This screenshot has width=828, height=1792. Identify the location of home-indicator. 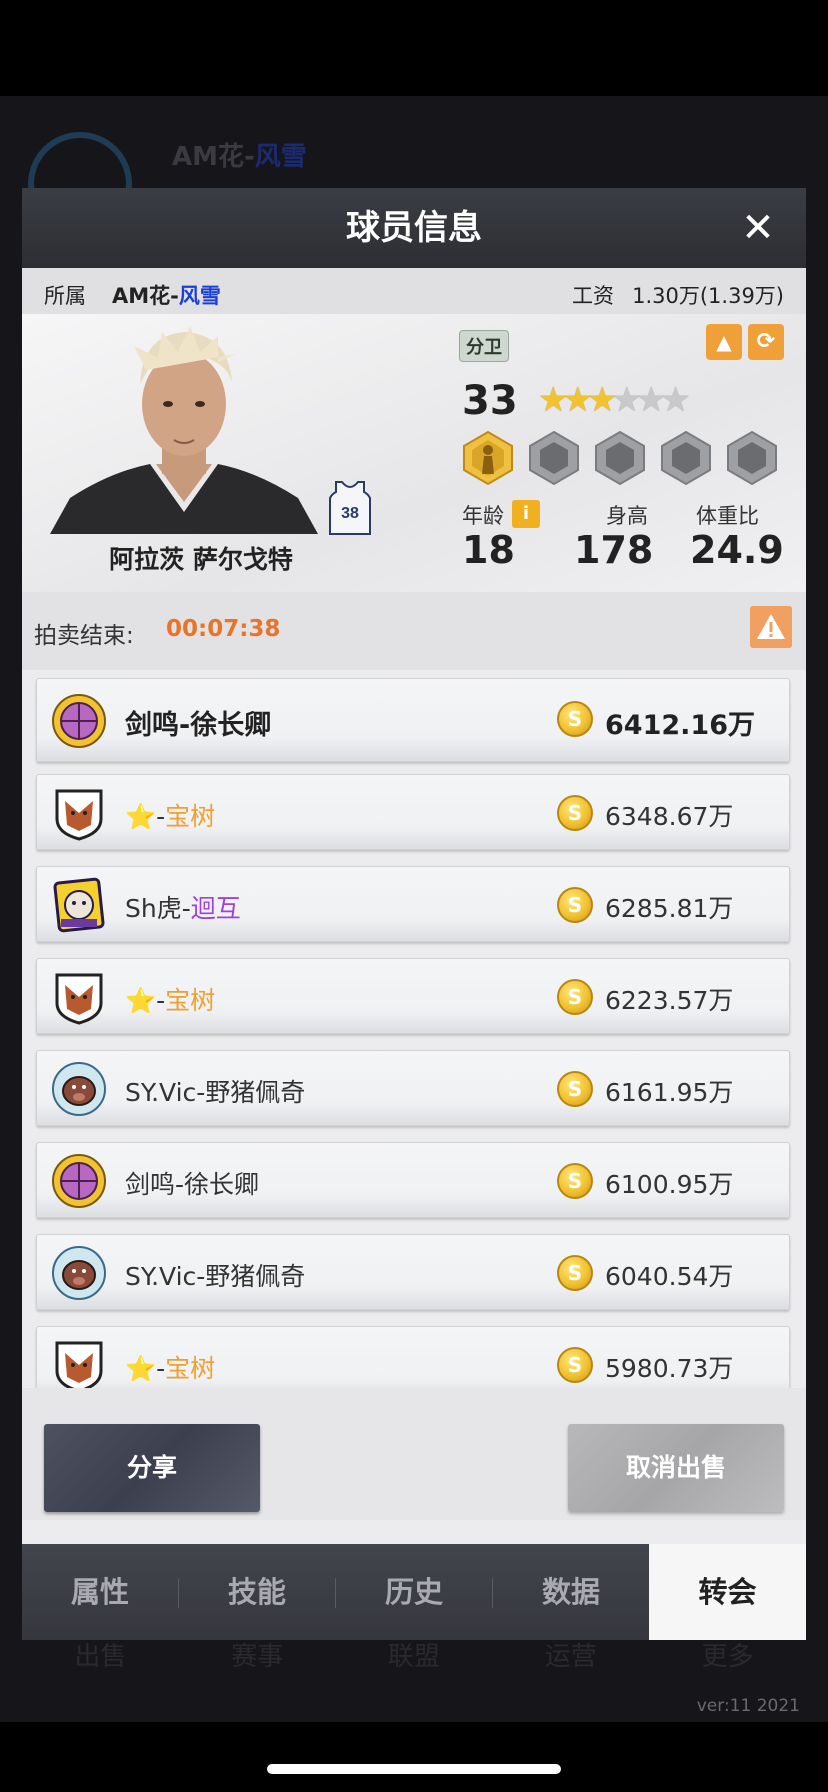
(414, 1769).